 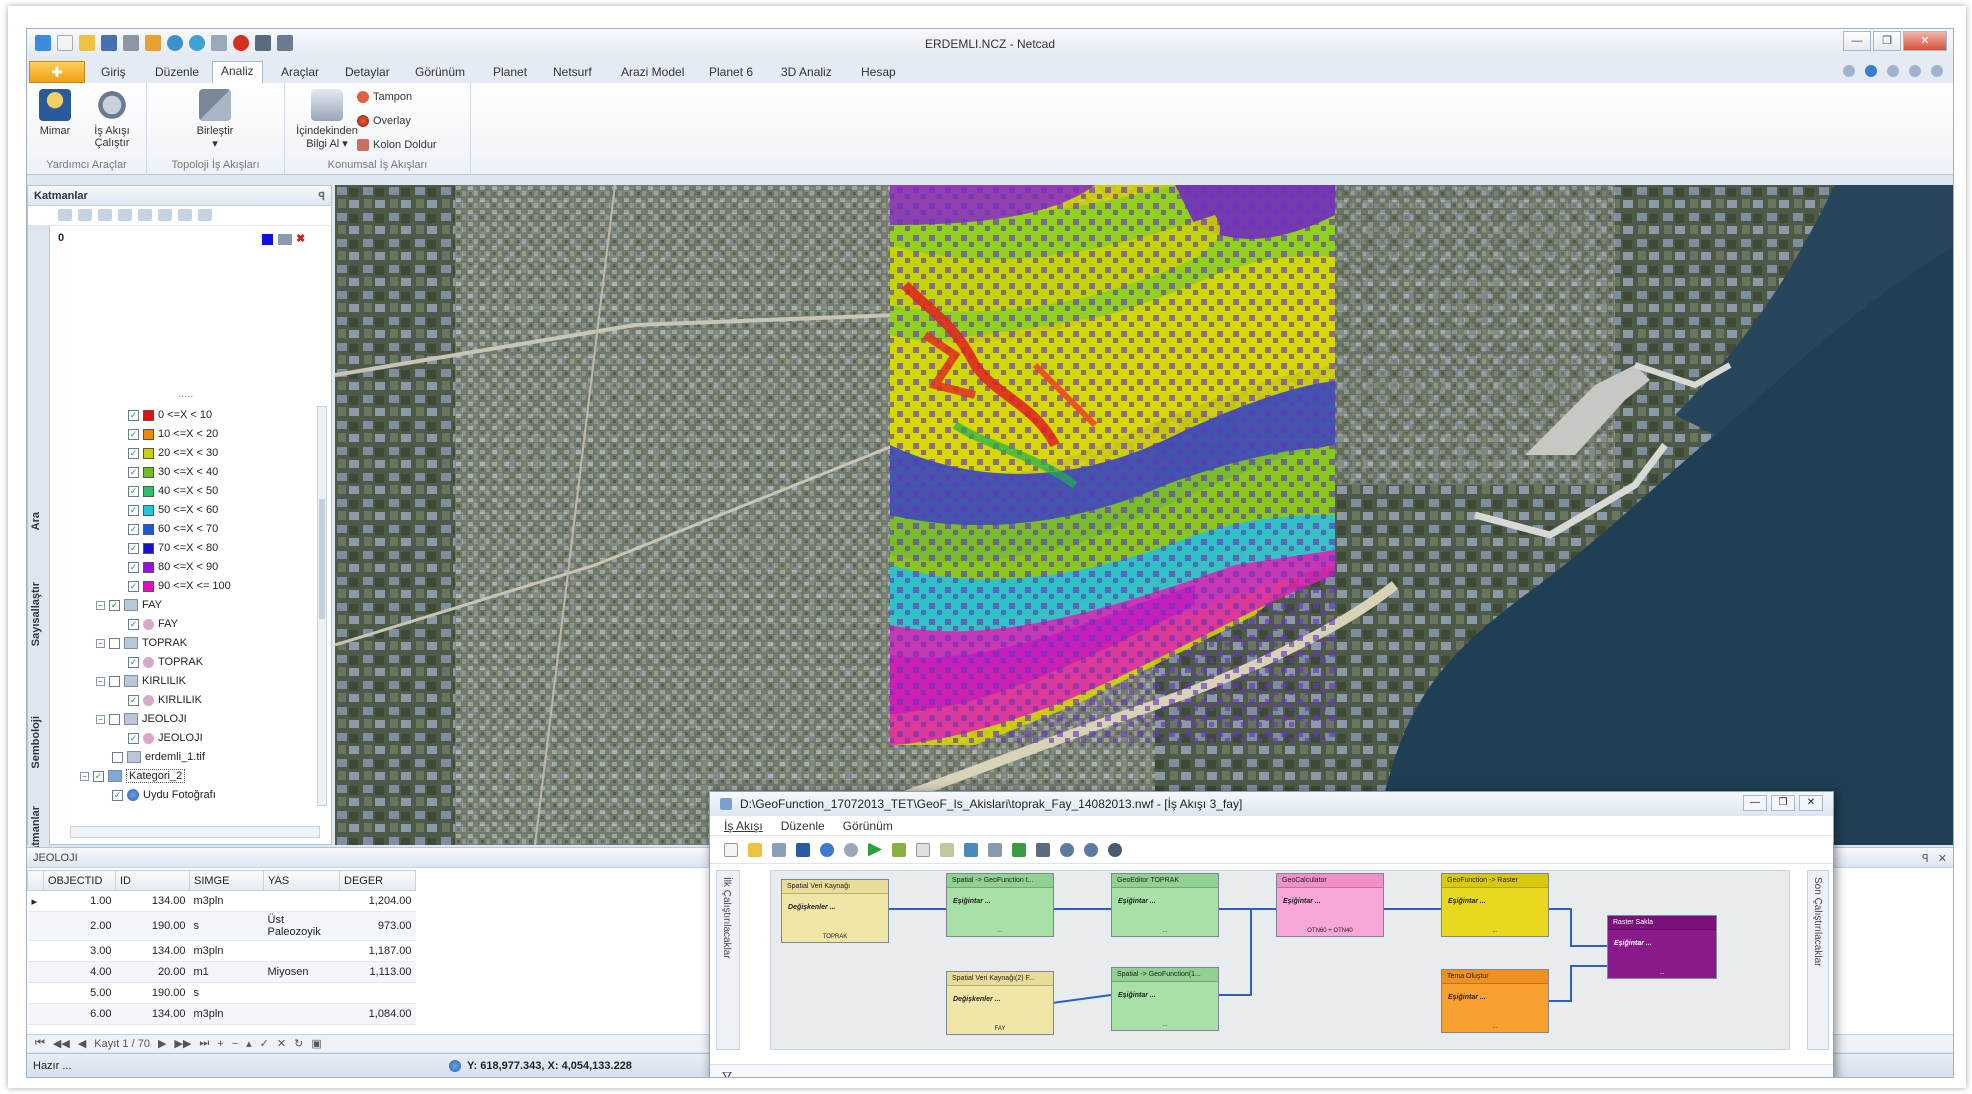 I want to click on table-cell: Üst Paleozoyik, so click(x=301, y=926).